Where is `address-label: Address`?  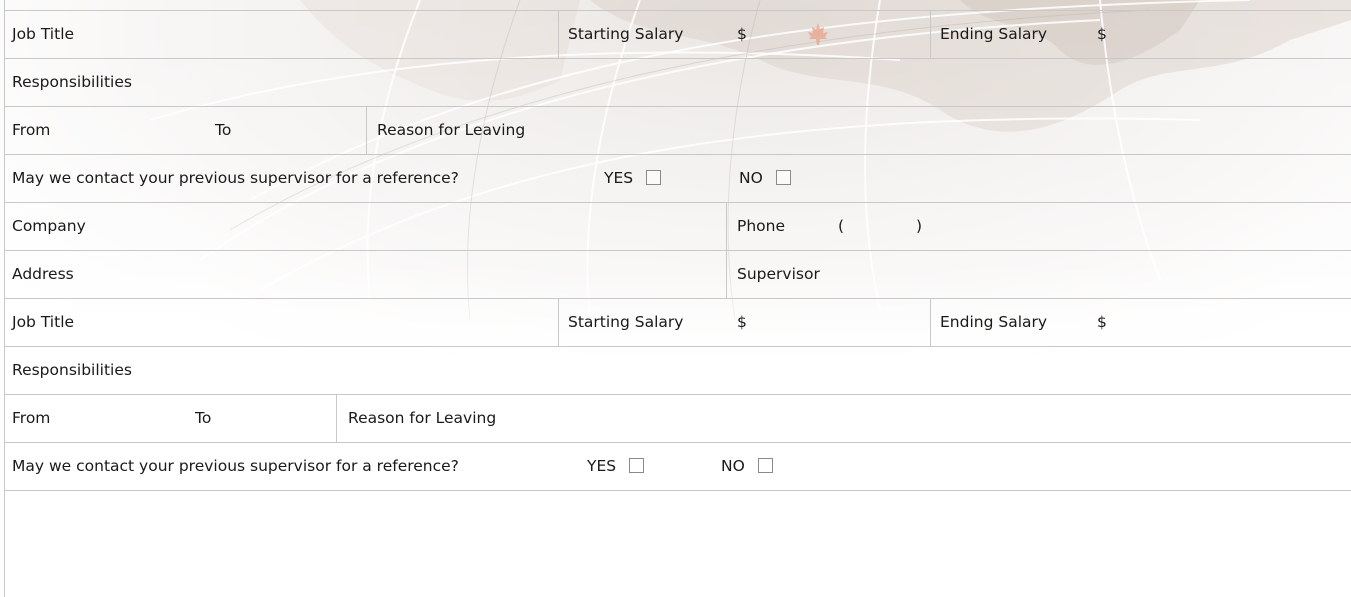 address-label: Address is located at coordinates (43, 274).